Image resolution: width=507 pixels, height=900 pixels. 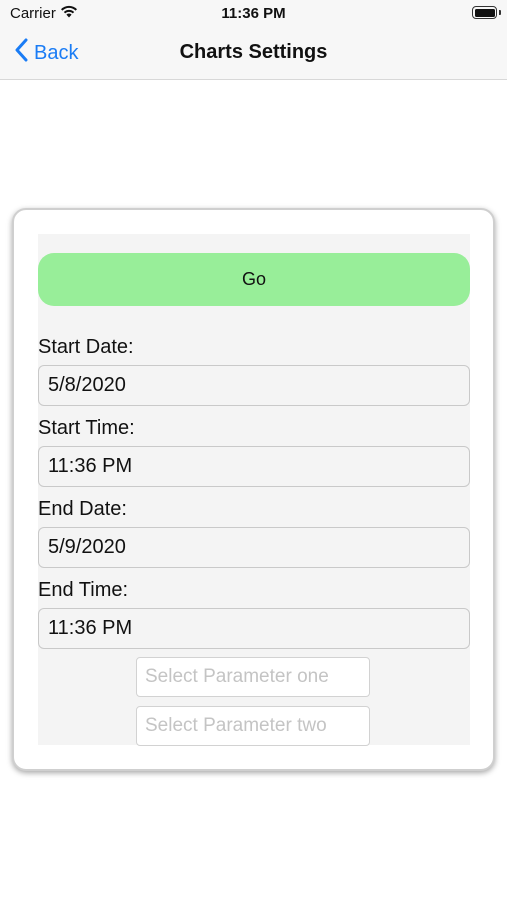 I want to click on status-bar: Carrier 11:36 PM, so click(x=253, y=14).